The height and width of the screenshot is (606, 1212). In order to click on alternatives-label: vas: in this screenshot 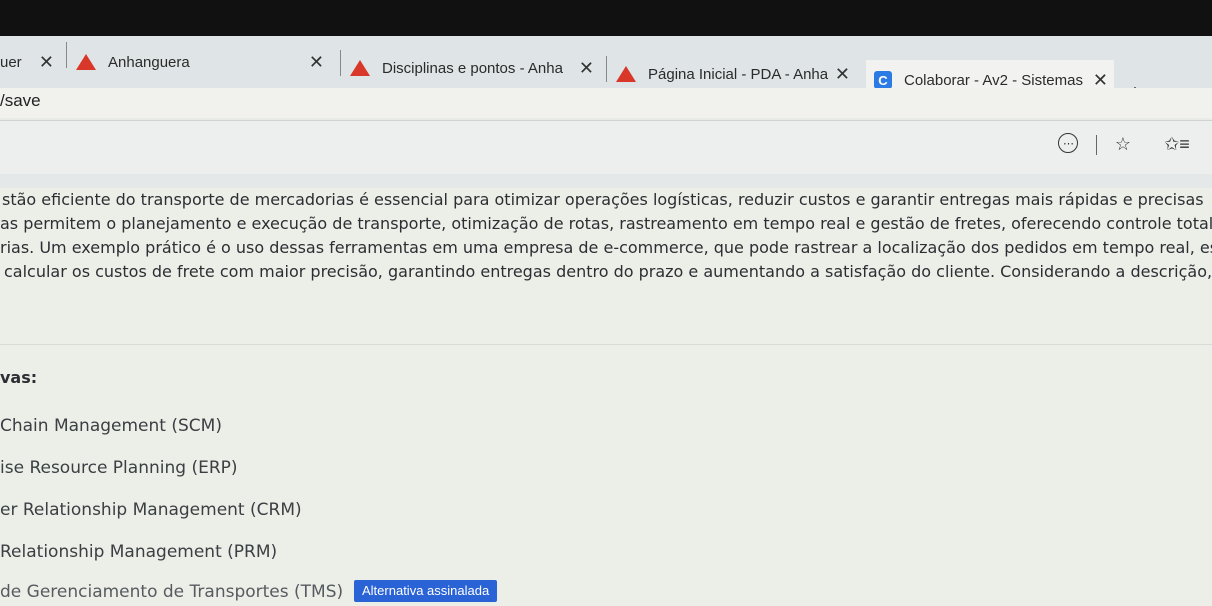, I will do `click(19, 377)`.